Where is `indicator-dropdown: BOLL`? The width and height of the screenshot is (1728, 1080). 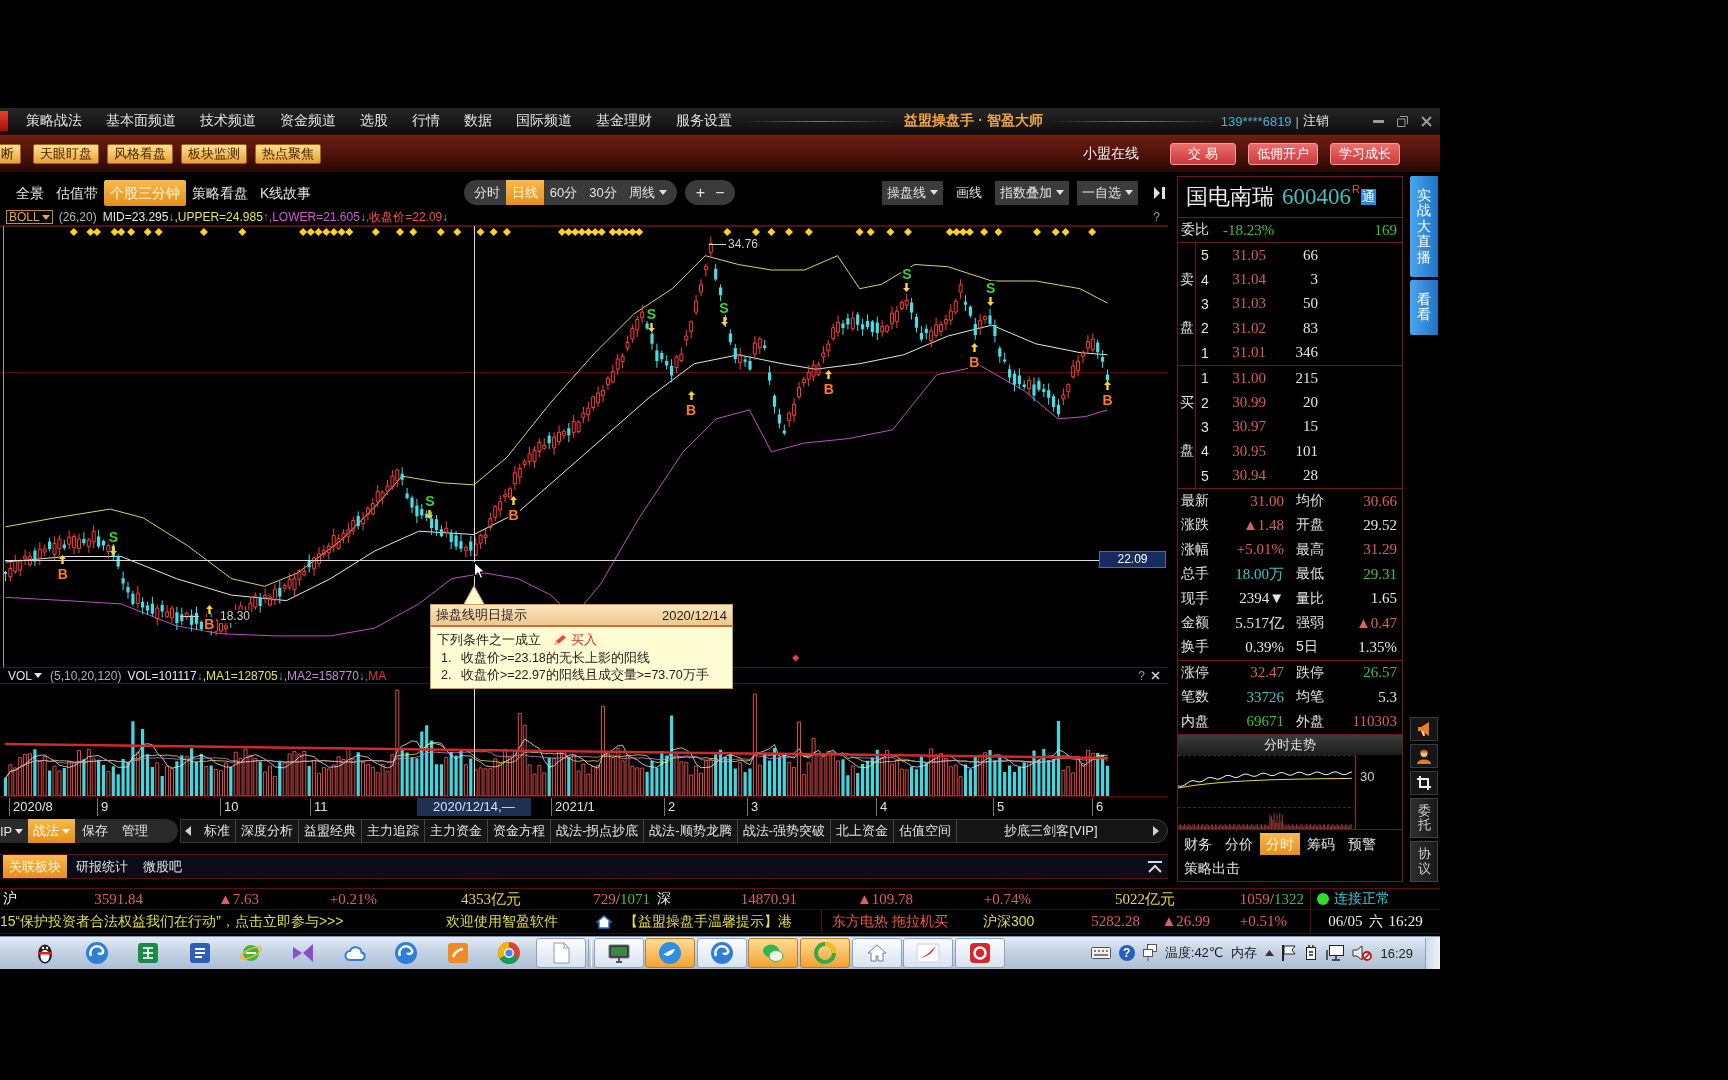
indicator-dropdown: BOLL is located at coordinates (29, 217).